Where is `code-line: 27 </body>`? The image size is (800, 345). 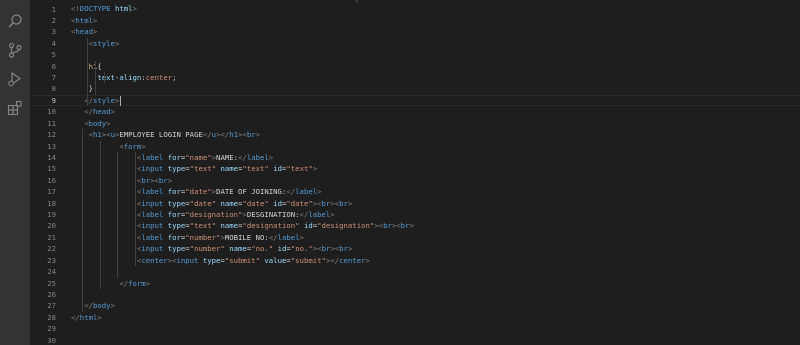
code-line: 27 </body> is located at coordinates (415, 305).